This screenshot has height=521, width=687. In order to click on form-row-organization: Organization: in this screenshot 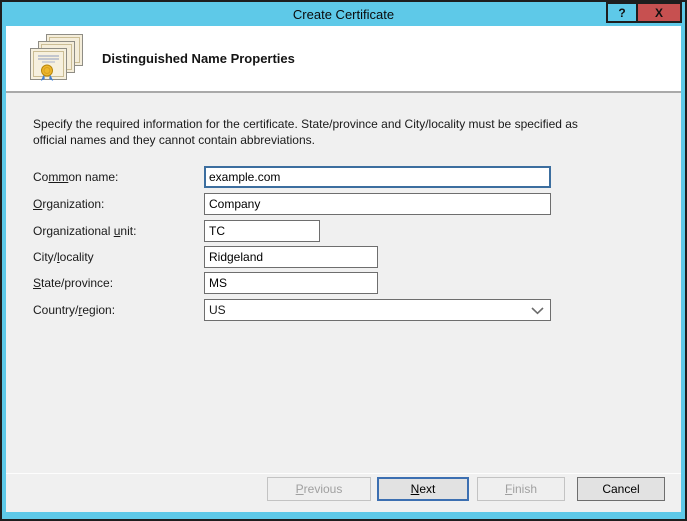, I will do `click(357, 204)`.